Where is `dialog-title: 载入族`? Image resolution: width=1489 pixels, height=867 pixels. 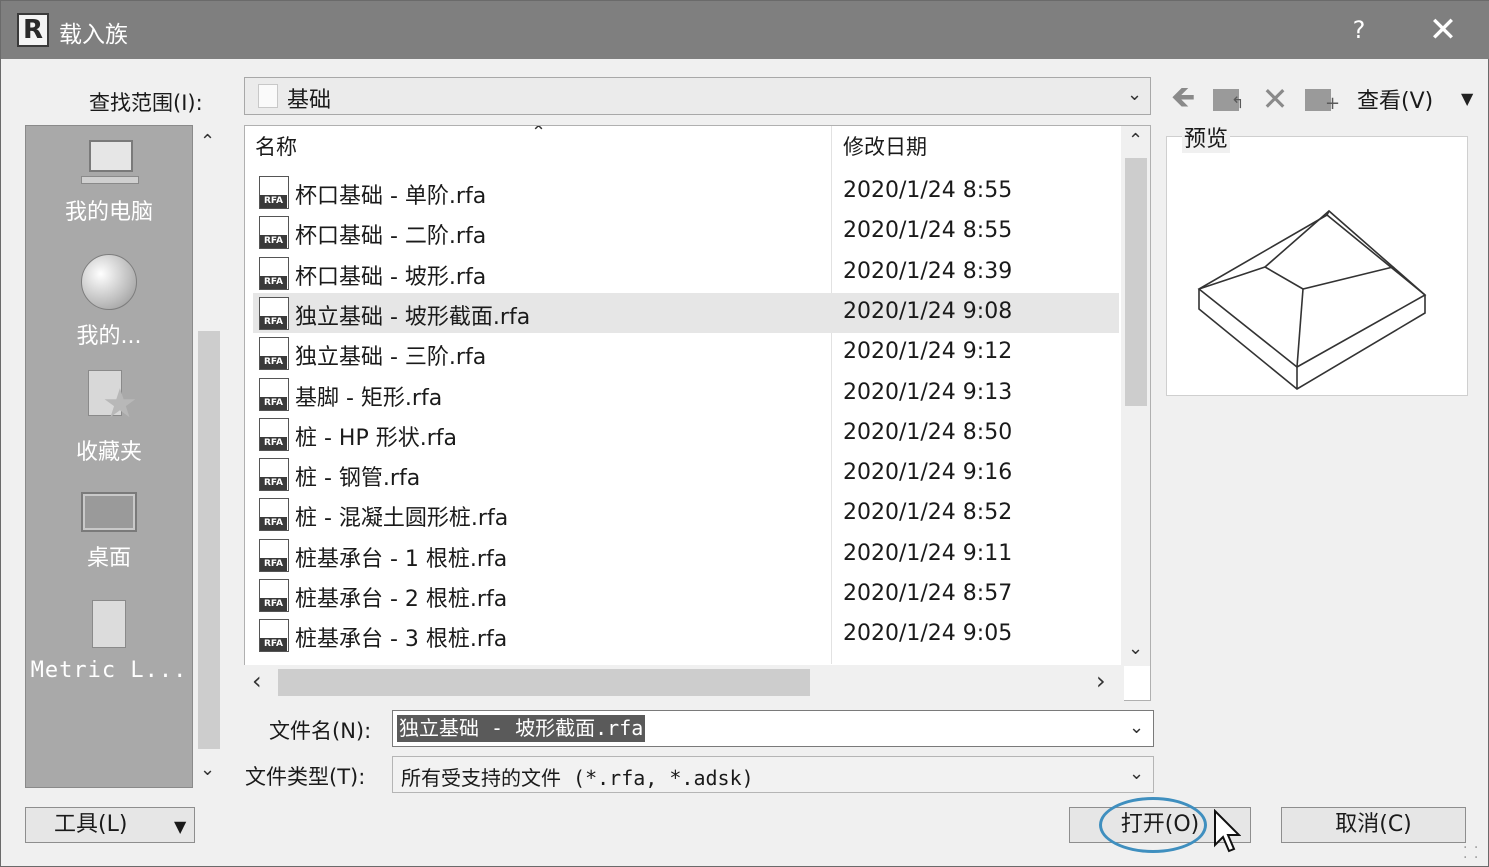 dialog-title: 载入族 is located at coordinates (93, 35).